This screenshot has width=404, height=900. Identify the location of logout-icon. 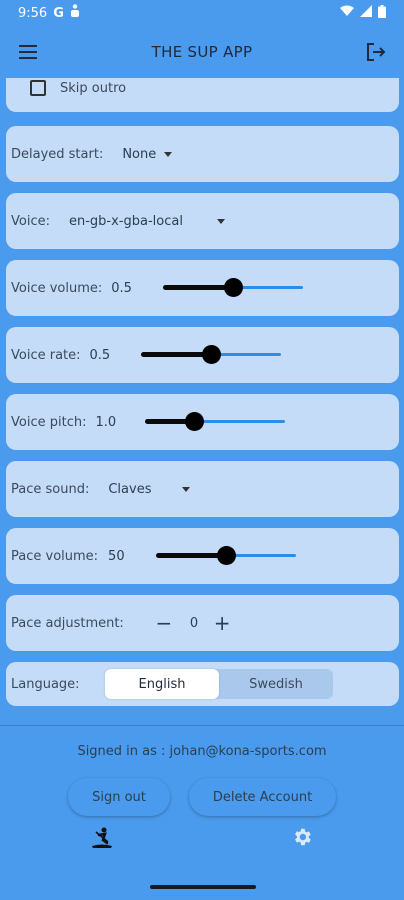
(376, 52).